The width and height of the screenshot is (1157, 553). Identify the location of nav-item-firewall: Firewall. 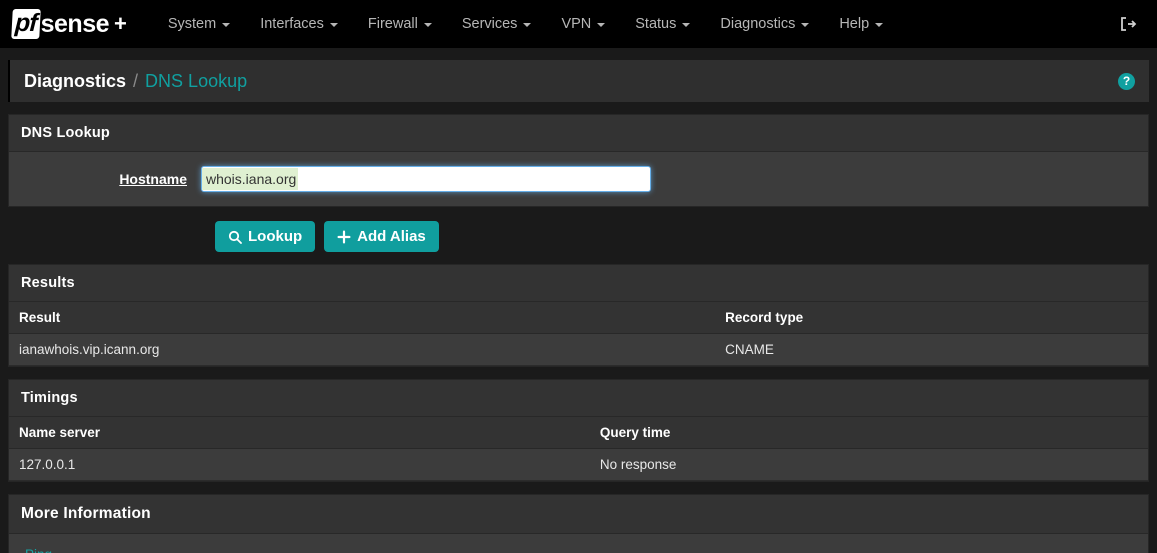
(400, 24).